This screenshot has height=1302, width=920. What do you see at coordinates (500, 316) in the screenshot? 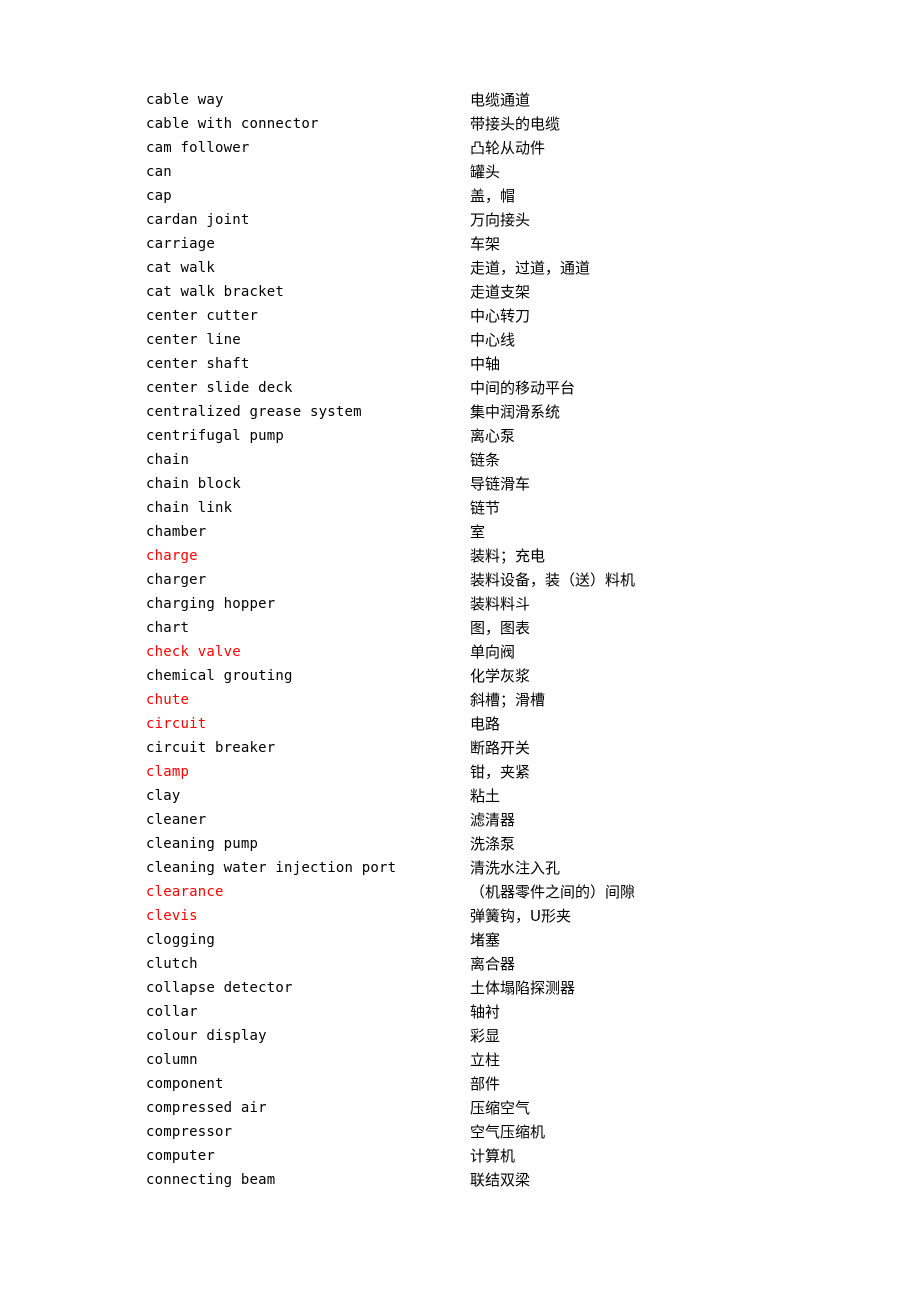
I see `glossary-translation: 中心转刀` at bounding box center [500, 316].